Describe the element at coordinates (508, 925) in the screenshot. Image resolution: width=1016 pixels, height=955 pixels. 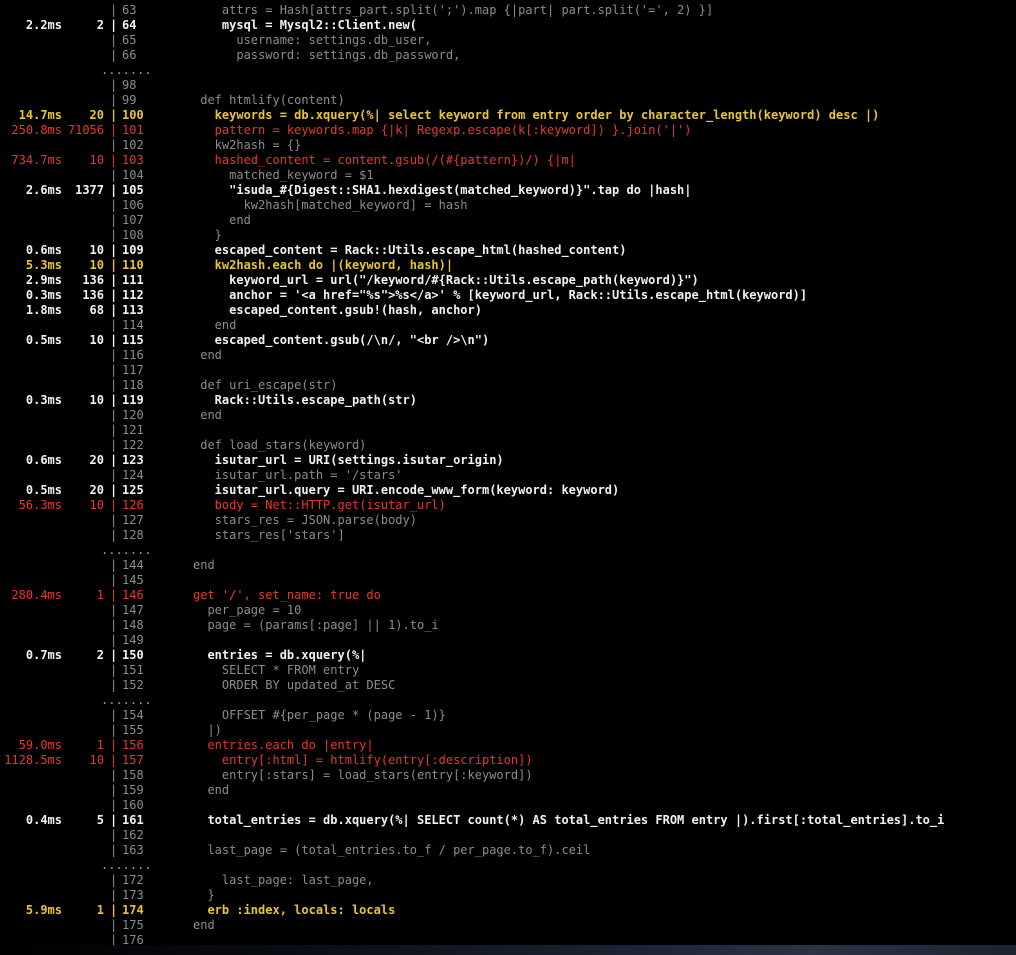
I see `code-line: | 175 end` at that location.